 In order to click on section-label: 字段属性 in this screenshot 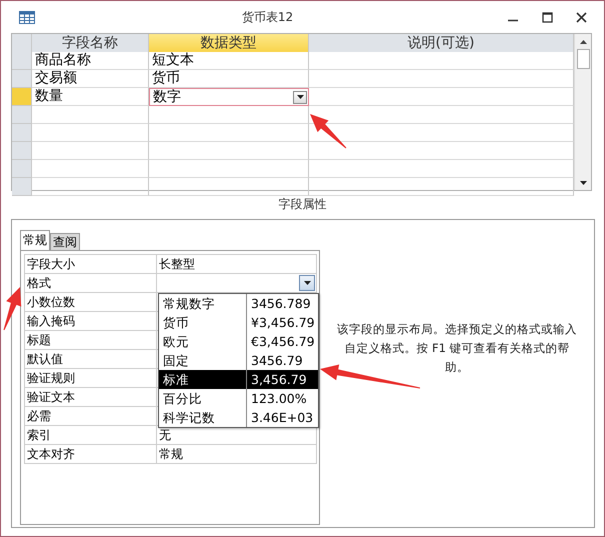, I will do `click(303, 204)`.